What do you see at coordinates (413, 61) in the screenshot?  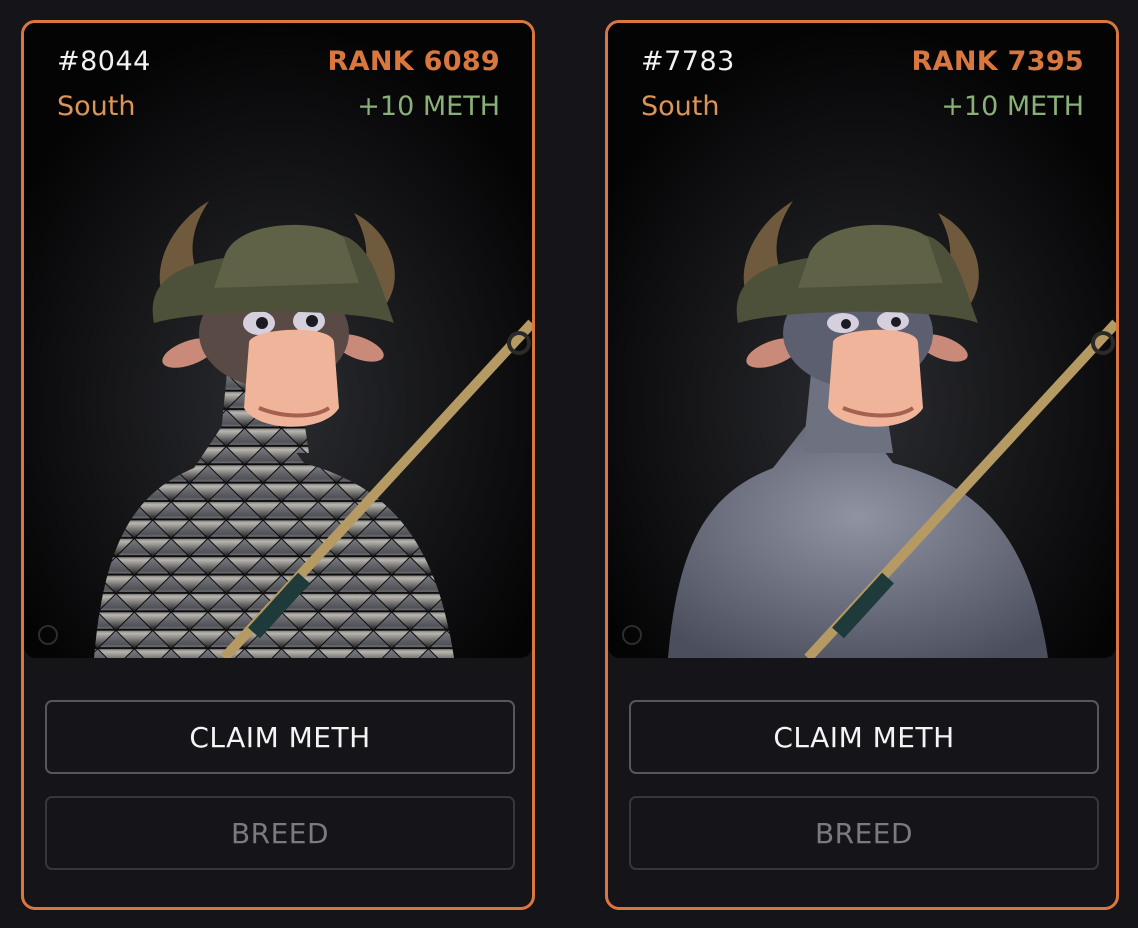 I see `rank-label: RANK 6089` at bounding box center [413, 61].